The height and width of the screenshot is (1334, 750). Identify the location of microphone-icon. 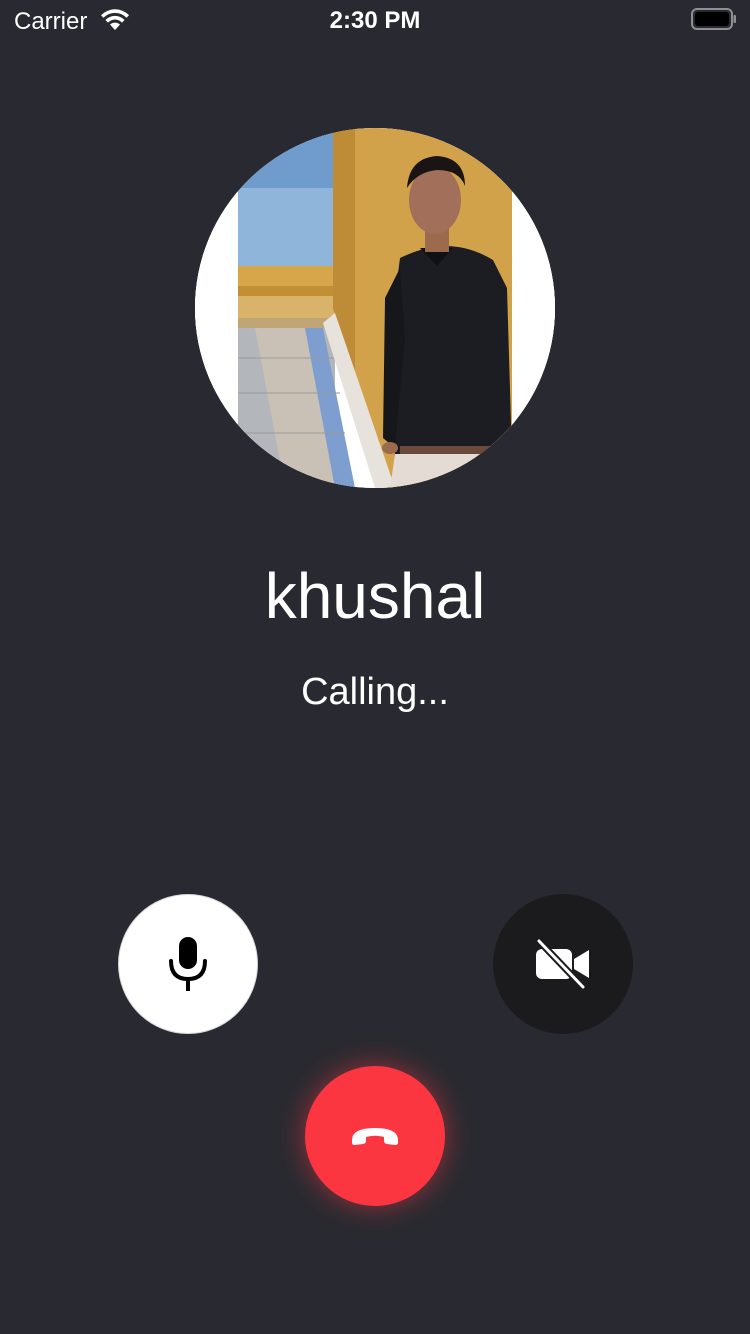
(188, 964).